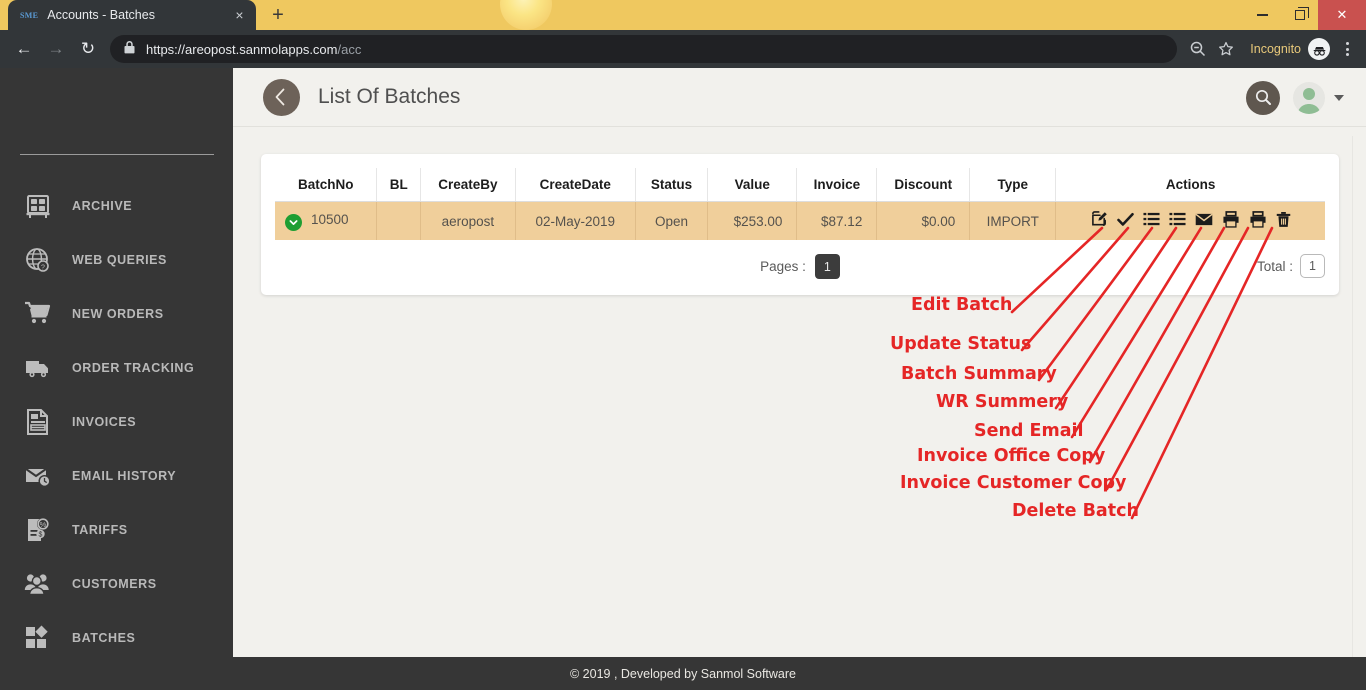 The image size is (1366, 690). I want to click on cell-type: IMPORT, so click(1013, 220).